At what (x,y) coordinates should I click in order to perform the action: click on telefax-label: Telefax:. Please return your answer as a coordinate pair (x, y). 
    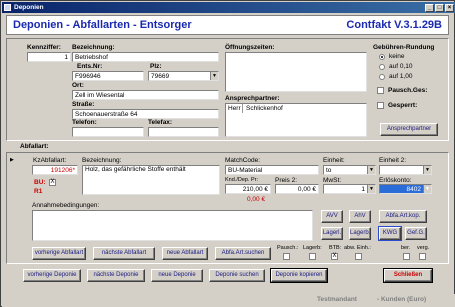
    Looking at the image, I should click on (160, 122).